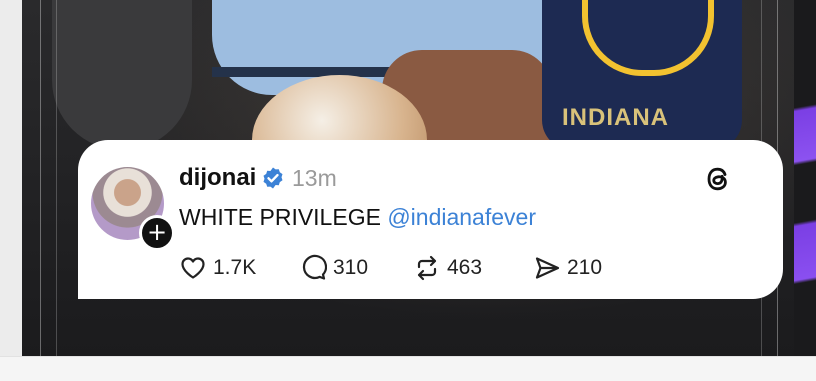 Image resolution: width=816 pixels, height=381 pixels. I want to click on repost-button: 463, so click(447, 268).